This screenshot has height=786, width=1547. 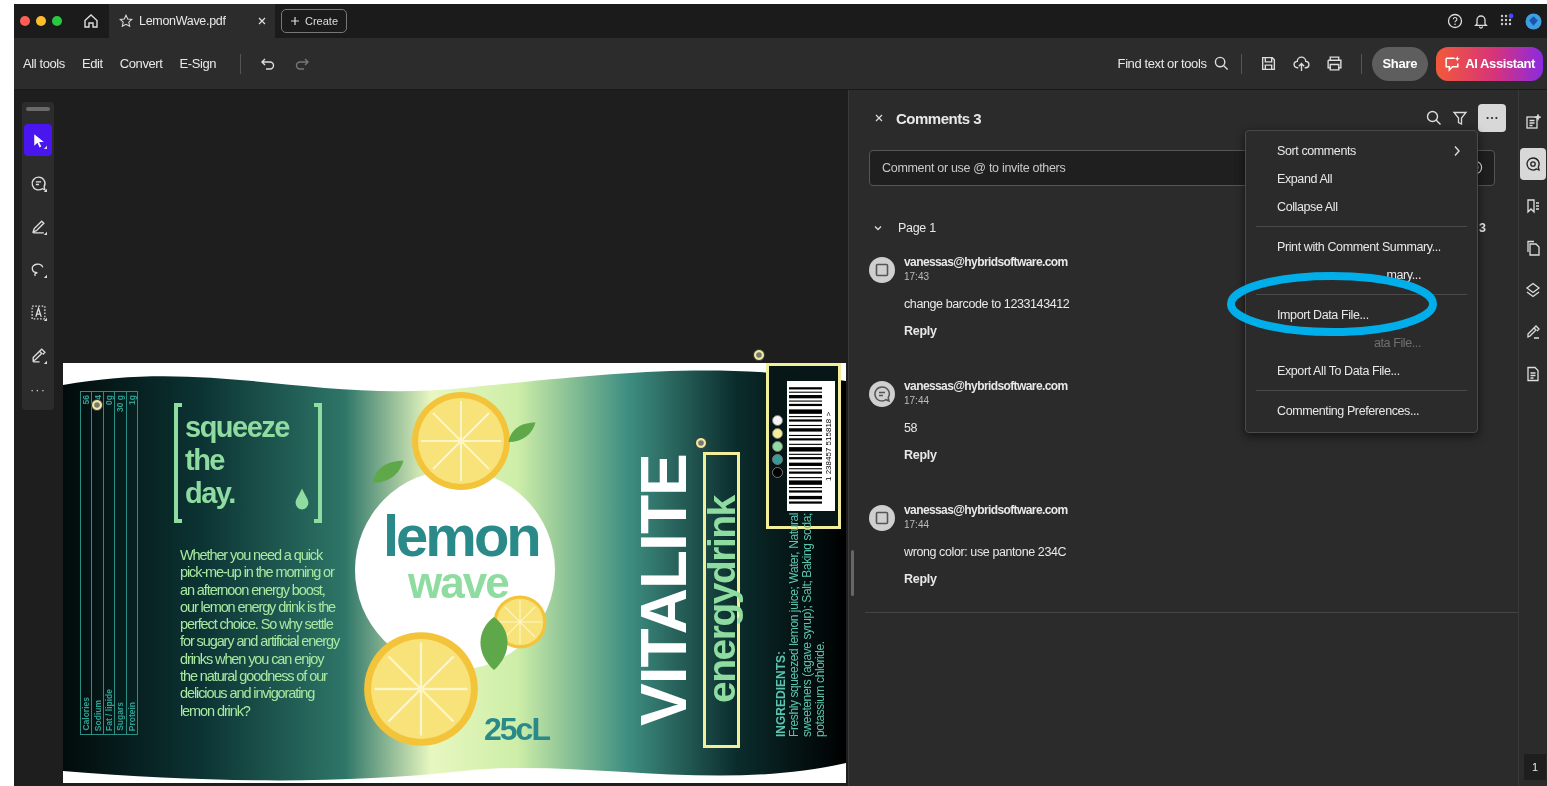 I want to click on comment-text: change barcode to 1233143412, so click(x=987, y=304).